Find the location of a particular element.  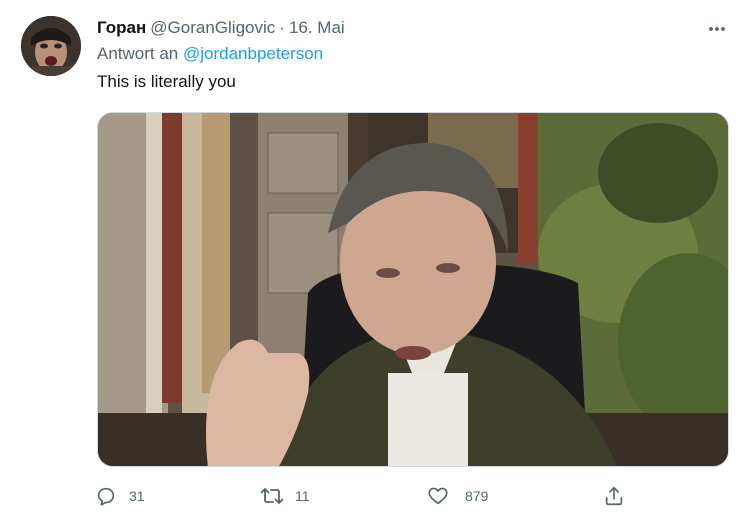

retweet-button: 11 is located at coordinates (285, 496).